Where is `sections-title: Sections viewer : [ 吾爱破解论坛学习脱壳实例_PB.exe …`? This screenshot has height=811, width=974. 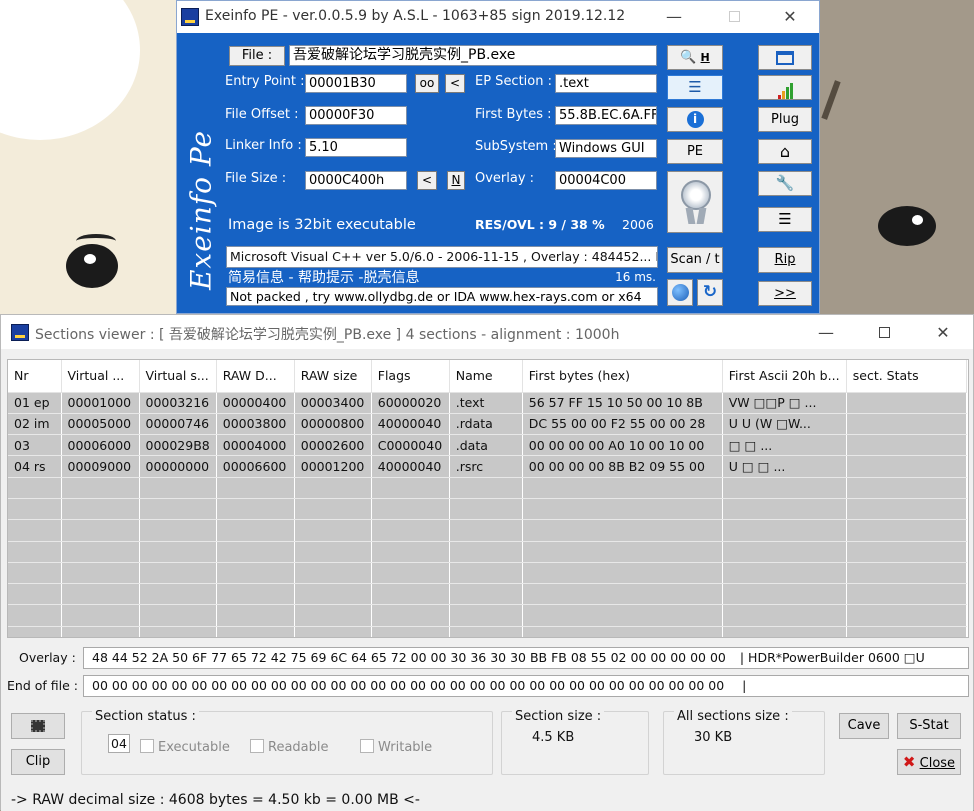
sections-title: Sections viewer : [ 吾爱破解论坛学习脱壳实例_PB.exe … is located at coordinates (327, 335).